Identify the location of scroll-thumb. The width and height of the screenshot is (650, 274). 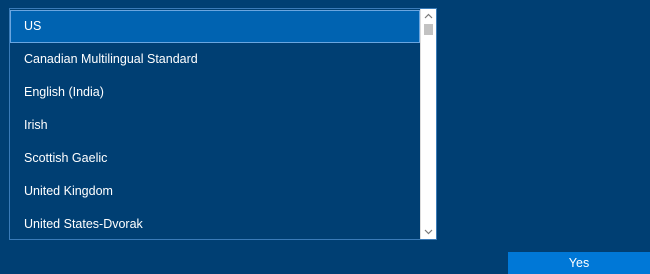
(428, 29).